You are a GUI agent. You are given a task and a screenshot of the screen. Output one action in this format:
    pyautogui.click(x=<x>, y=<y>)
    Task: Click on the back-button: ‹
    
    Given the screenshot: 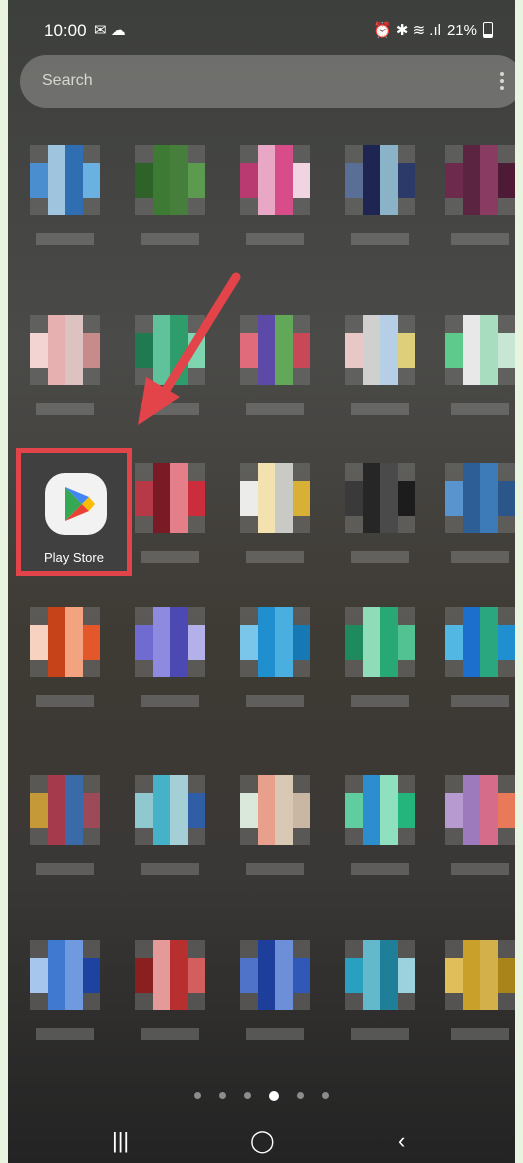 What is the action you would take?
    pyautogui.click(x=401, y=1141)
    